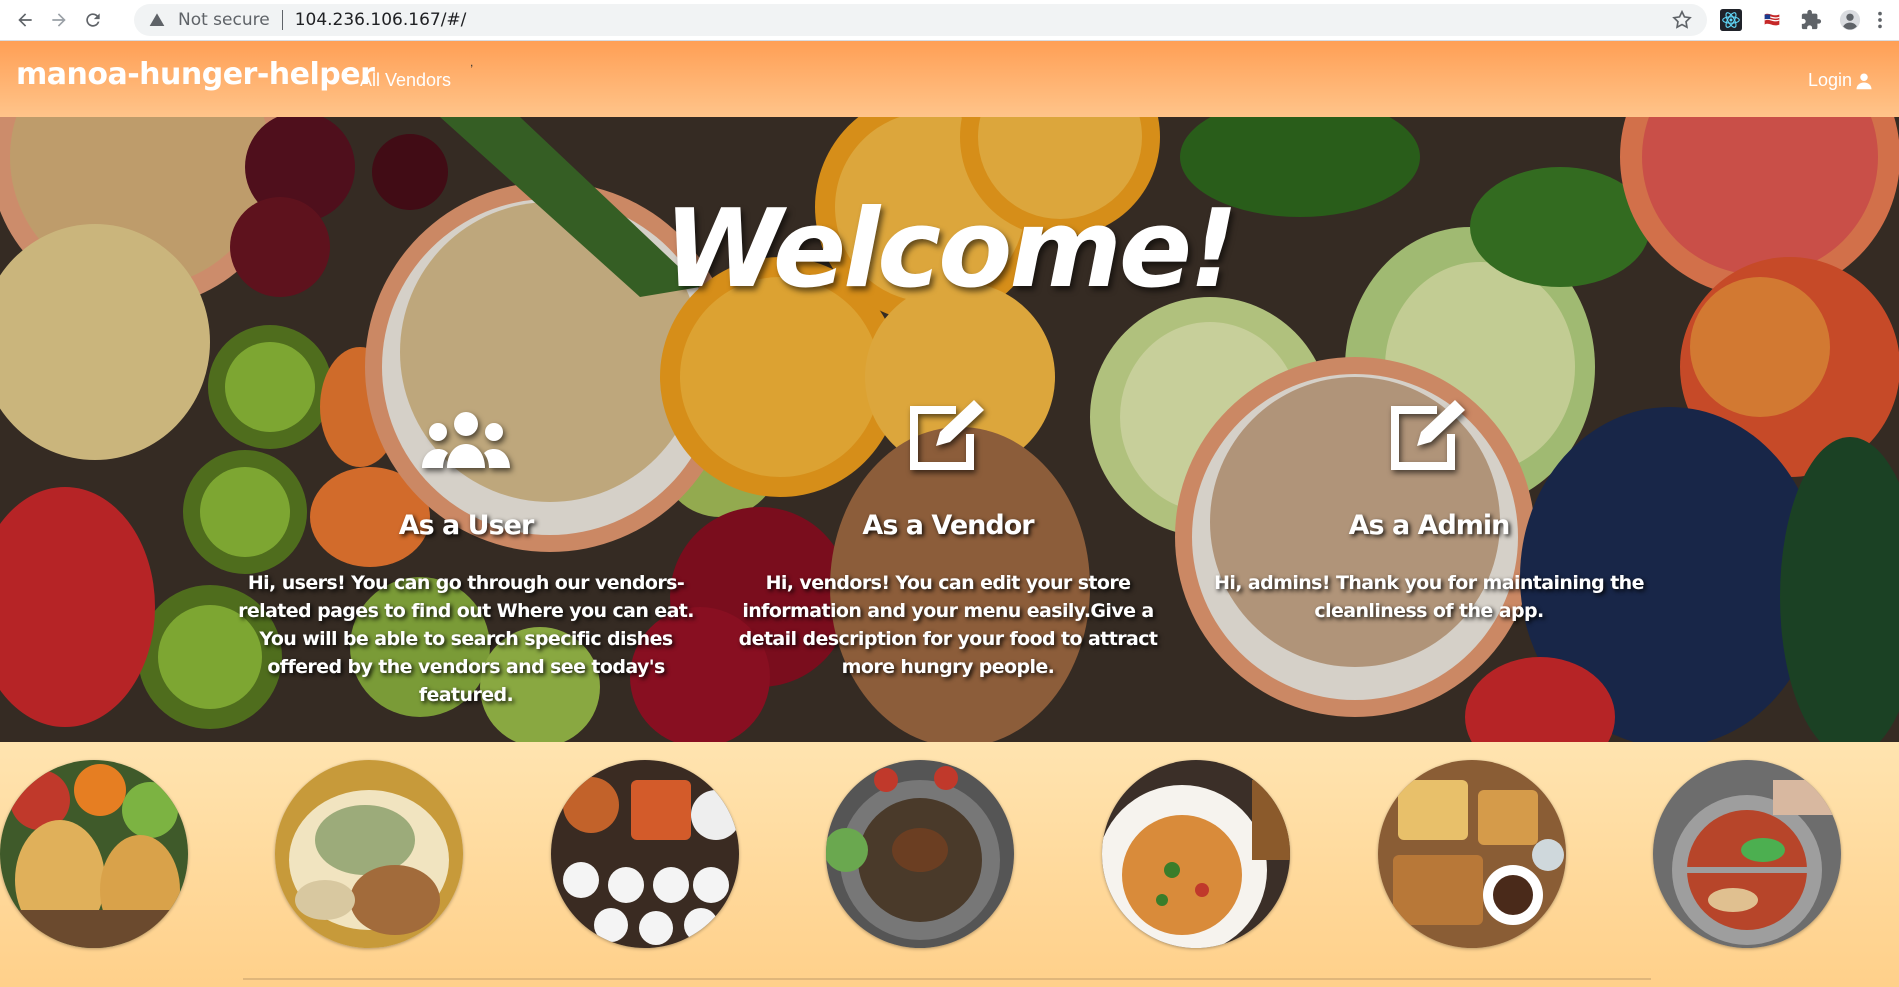  I want to click on reload-button, so click(93, 20).